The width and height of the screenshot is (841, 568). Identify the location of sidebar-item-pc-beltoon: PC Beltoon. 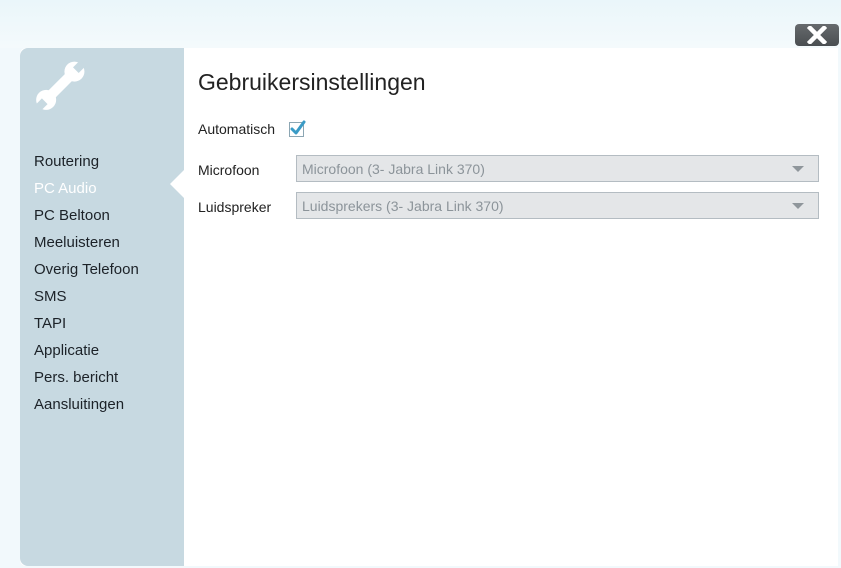
(86, 215).